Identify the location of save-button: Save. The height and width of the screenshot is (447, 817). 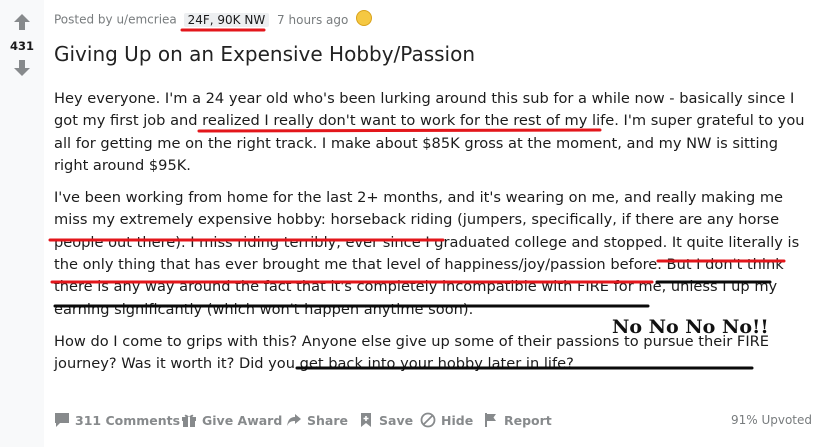
(385, 420).